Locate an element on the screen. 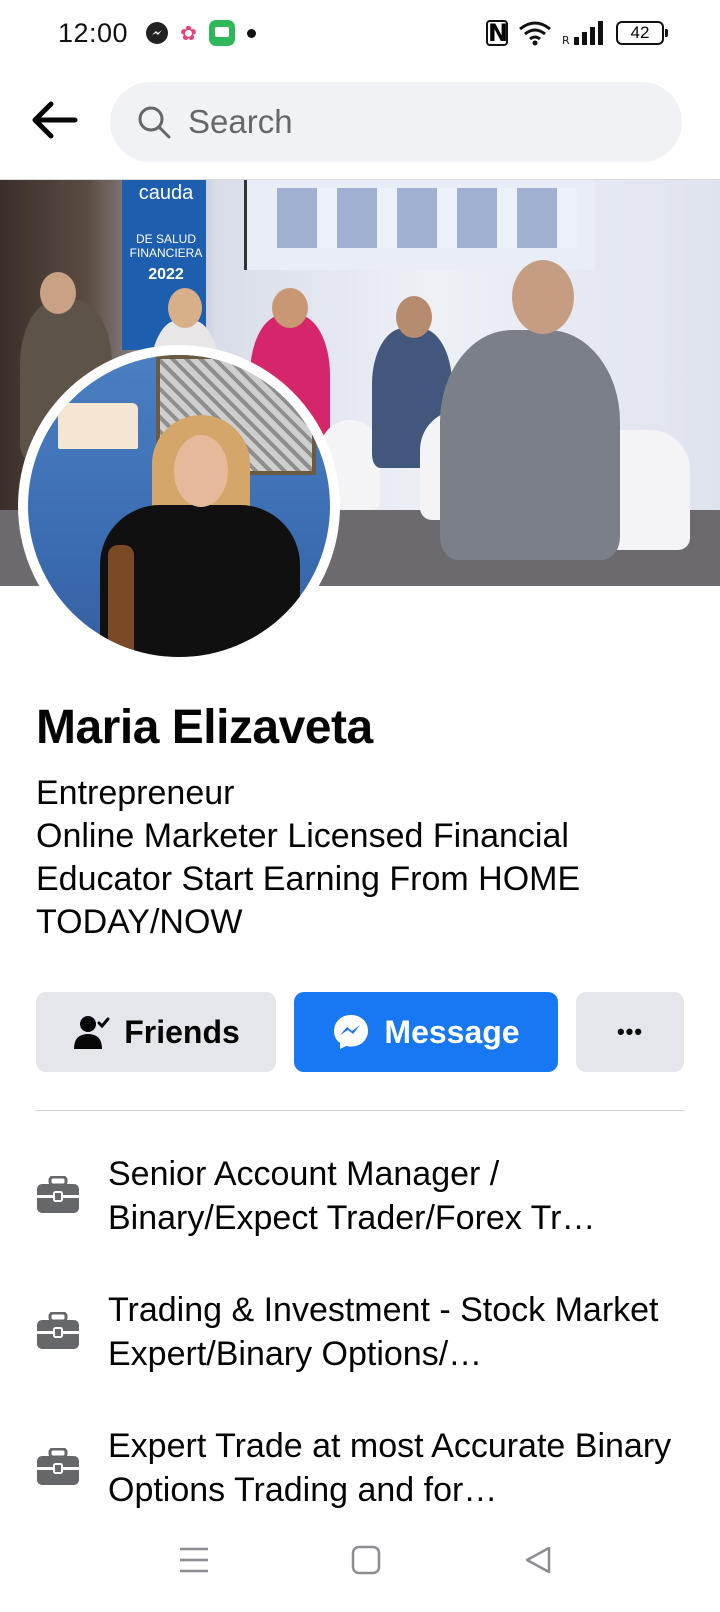 Image resolution: width=720 pixels, height=1612 pixels. section-divider is located at coordinates (360, 1110).